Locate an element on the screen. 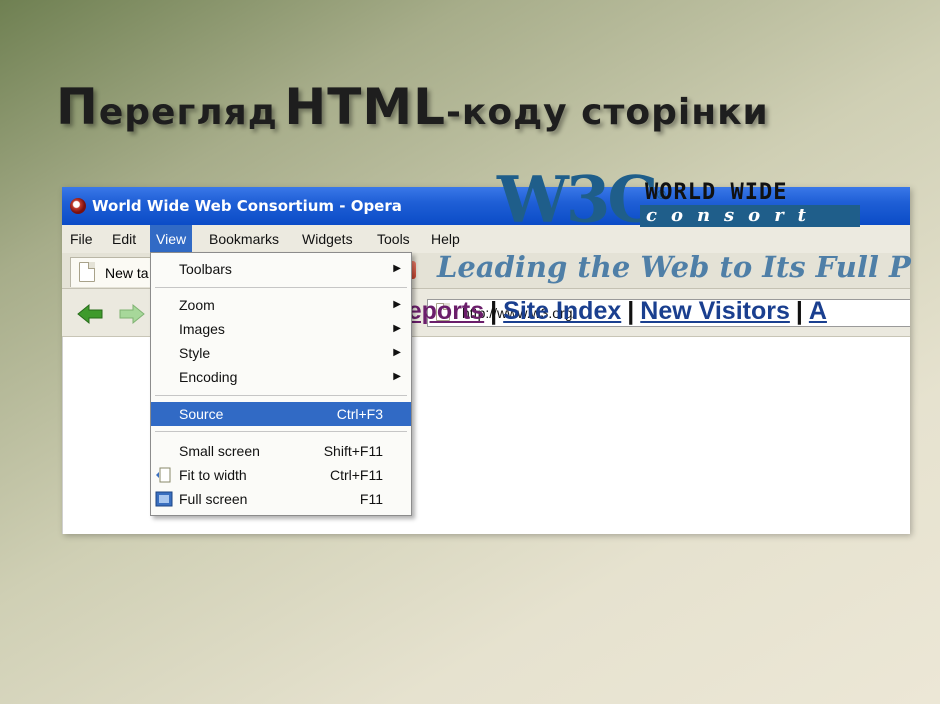  menu-file: File is located at coordinates (81, 239).